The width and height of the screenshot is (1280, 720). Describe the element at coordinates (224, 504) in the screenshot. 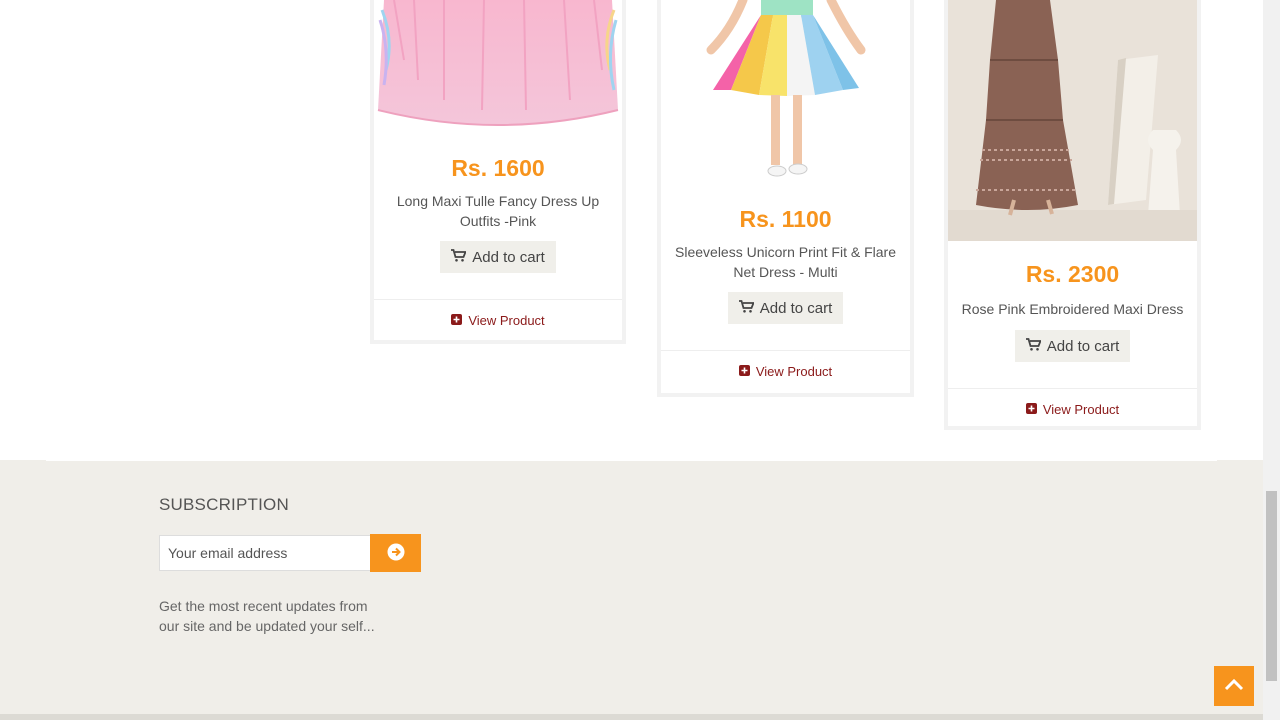

I see `subscription-title: SUBSCRIPTION` at that location.